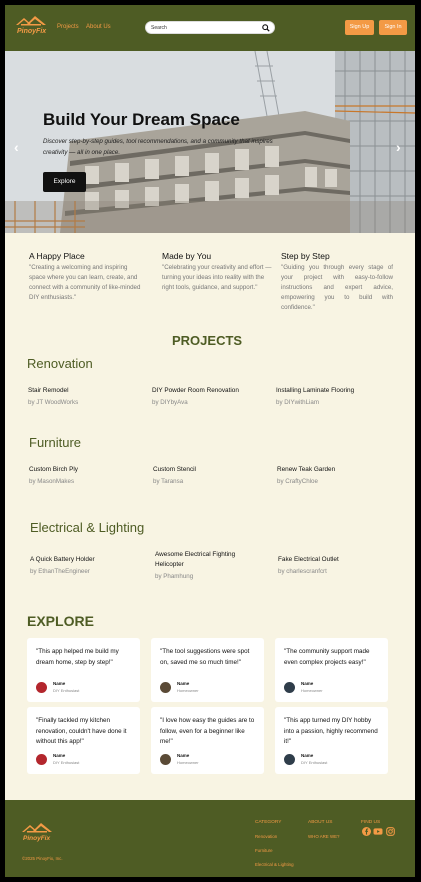  Describe the element at coordinates (60, 621) in the screenshot. I see `explore-title: EXPLORE` at that location.